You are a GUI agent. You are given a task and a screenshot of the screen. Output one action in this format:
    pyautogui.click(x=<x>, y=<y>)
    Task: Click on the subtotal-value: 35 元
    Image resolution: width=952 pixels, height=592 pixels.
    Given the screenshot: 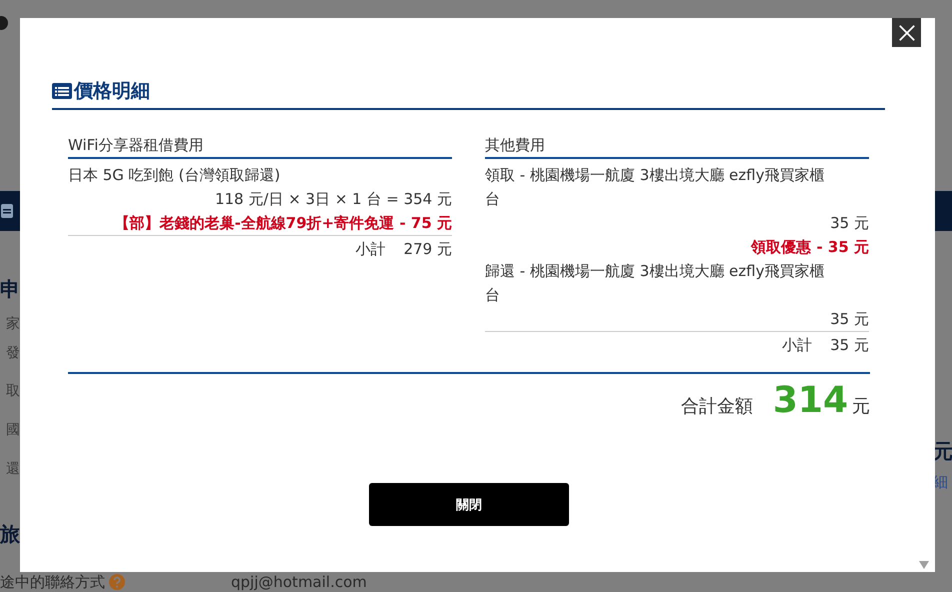 What is the action you would take?
    pyautogui.click(x=849, y=345)
    